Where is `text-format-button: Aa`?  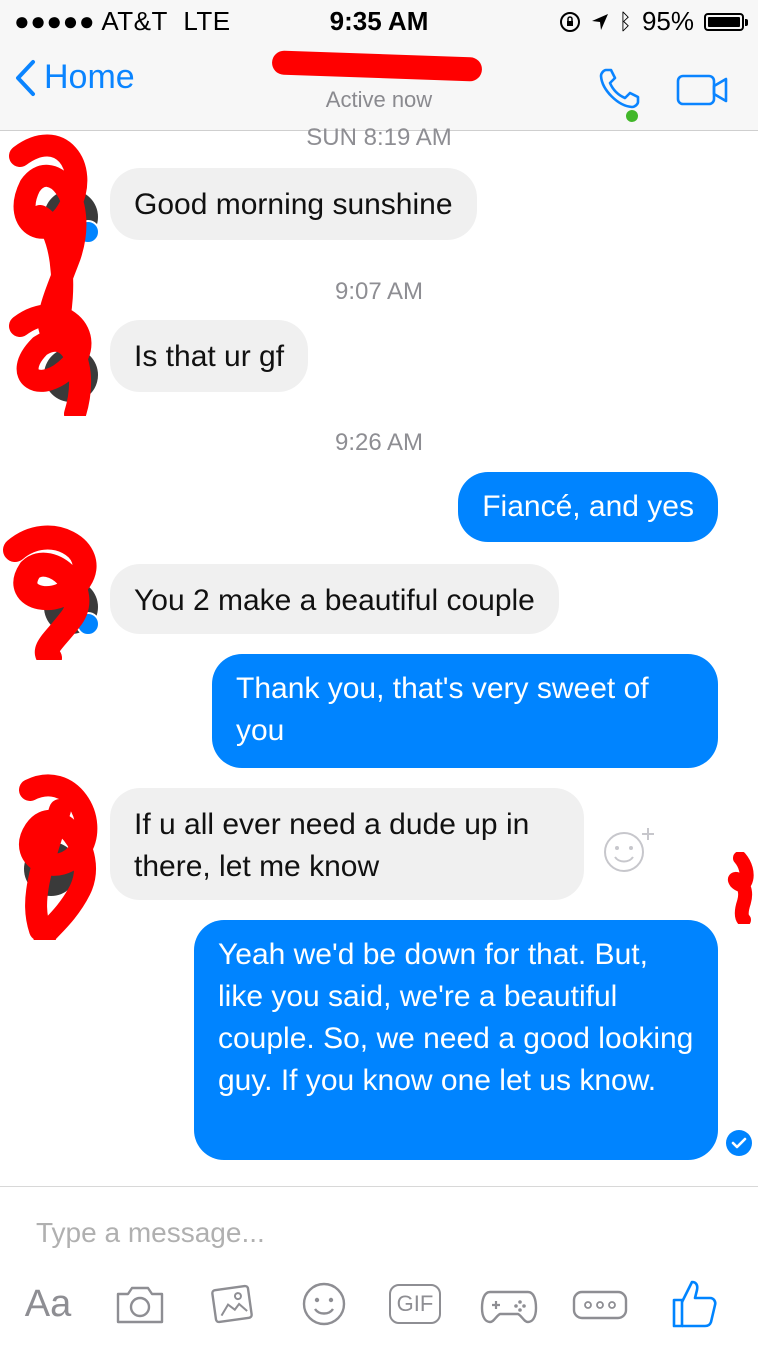 text-format-button: Aa is located at coordinates (48, 1304).